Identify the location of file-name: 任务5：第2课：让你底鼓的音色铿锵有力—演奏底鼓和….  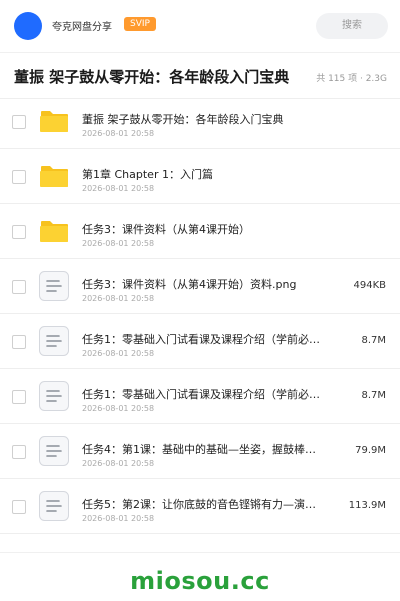
(202, 504).